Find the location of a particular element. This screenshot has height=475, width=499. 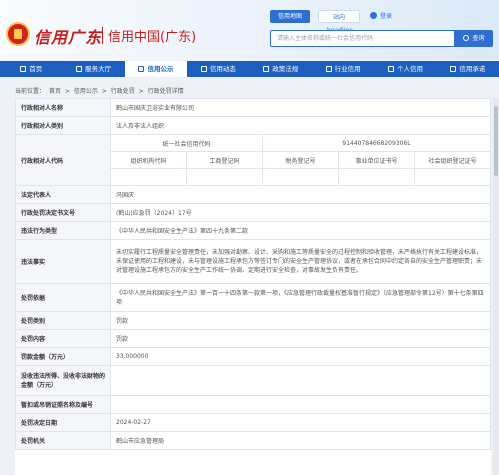

nav-home-label: 首页 is located at coordinates (36, 69).